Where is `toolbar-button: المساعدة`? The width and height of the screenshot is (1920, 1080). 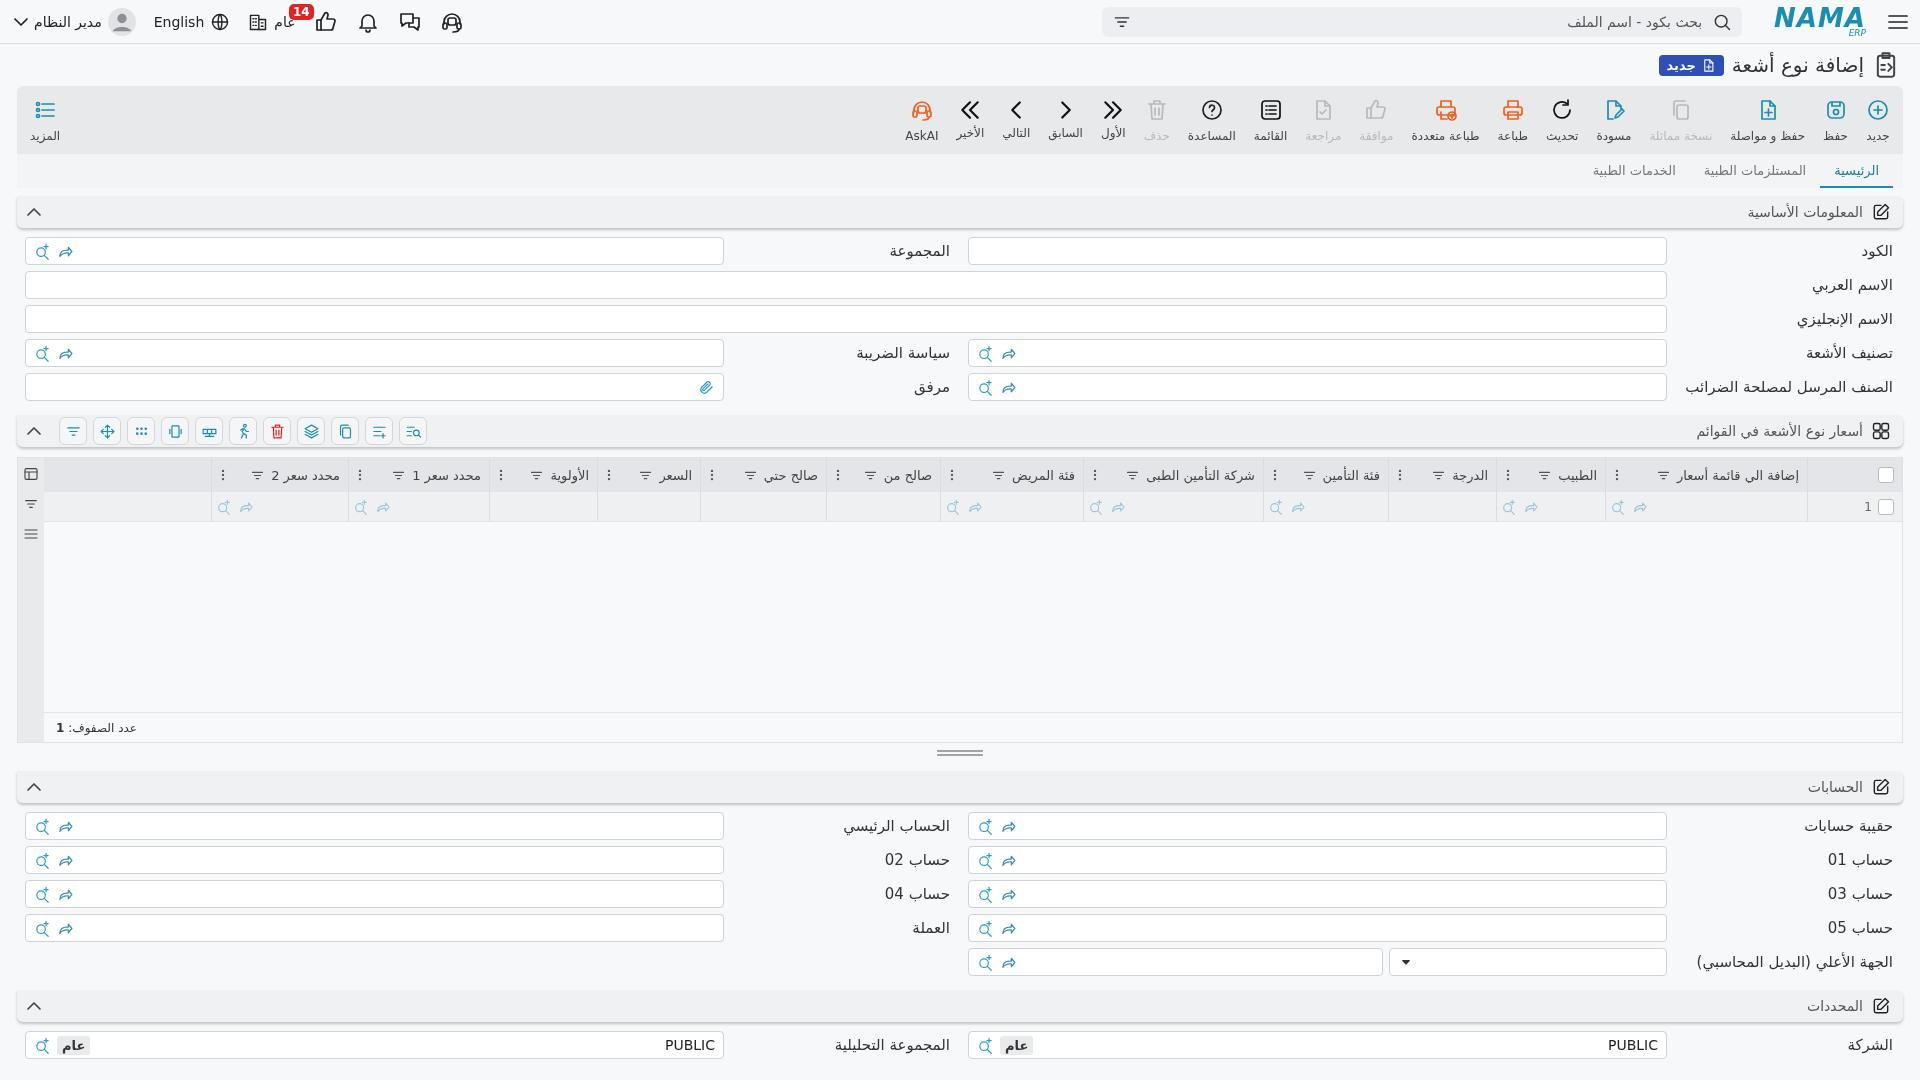 toolbar-button: المساعدة is located at coordinates (1211, 120).